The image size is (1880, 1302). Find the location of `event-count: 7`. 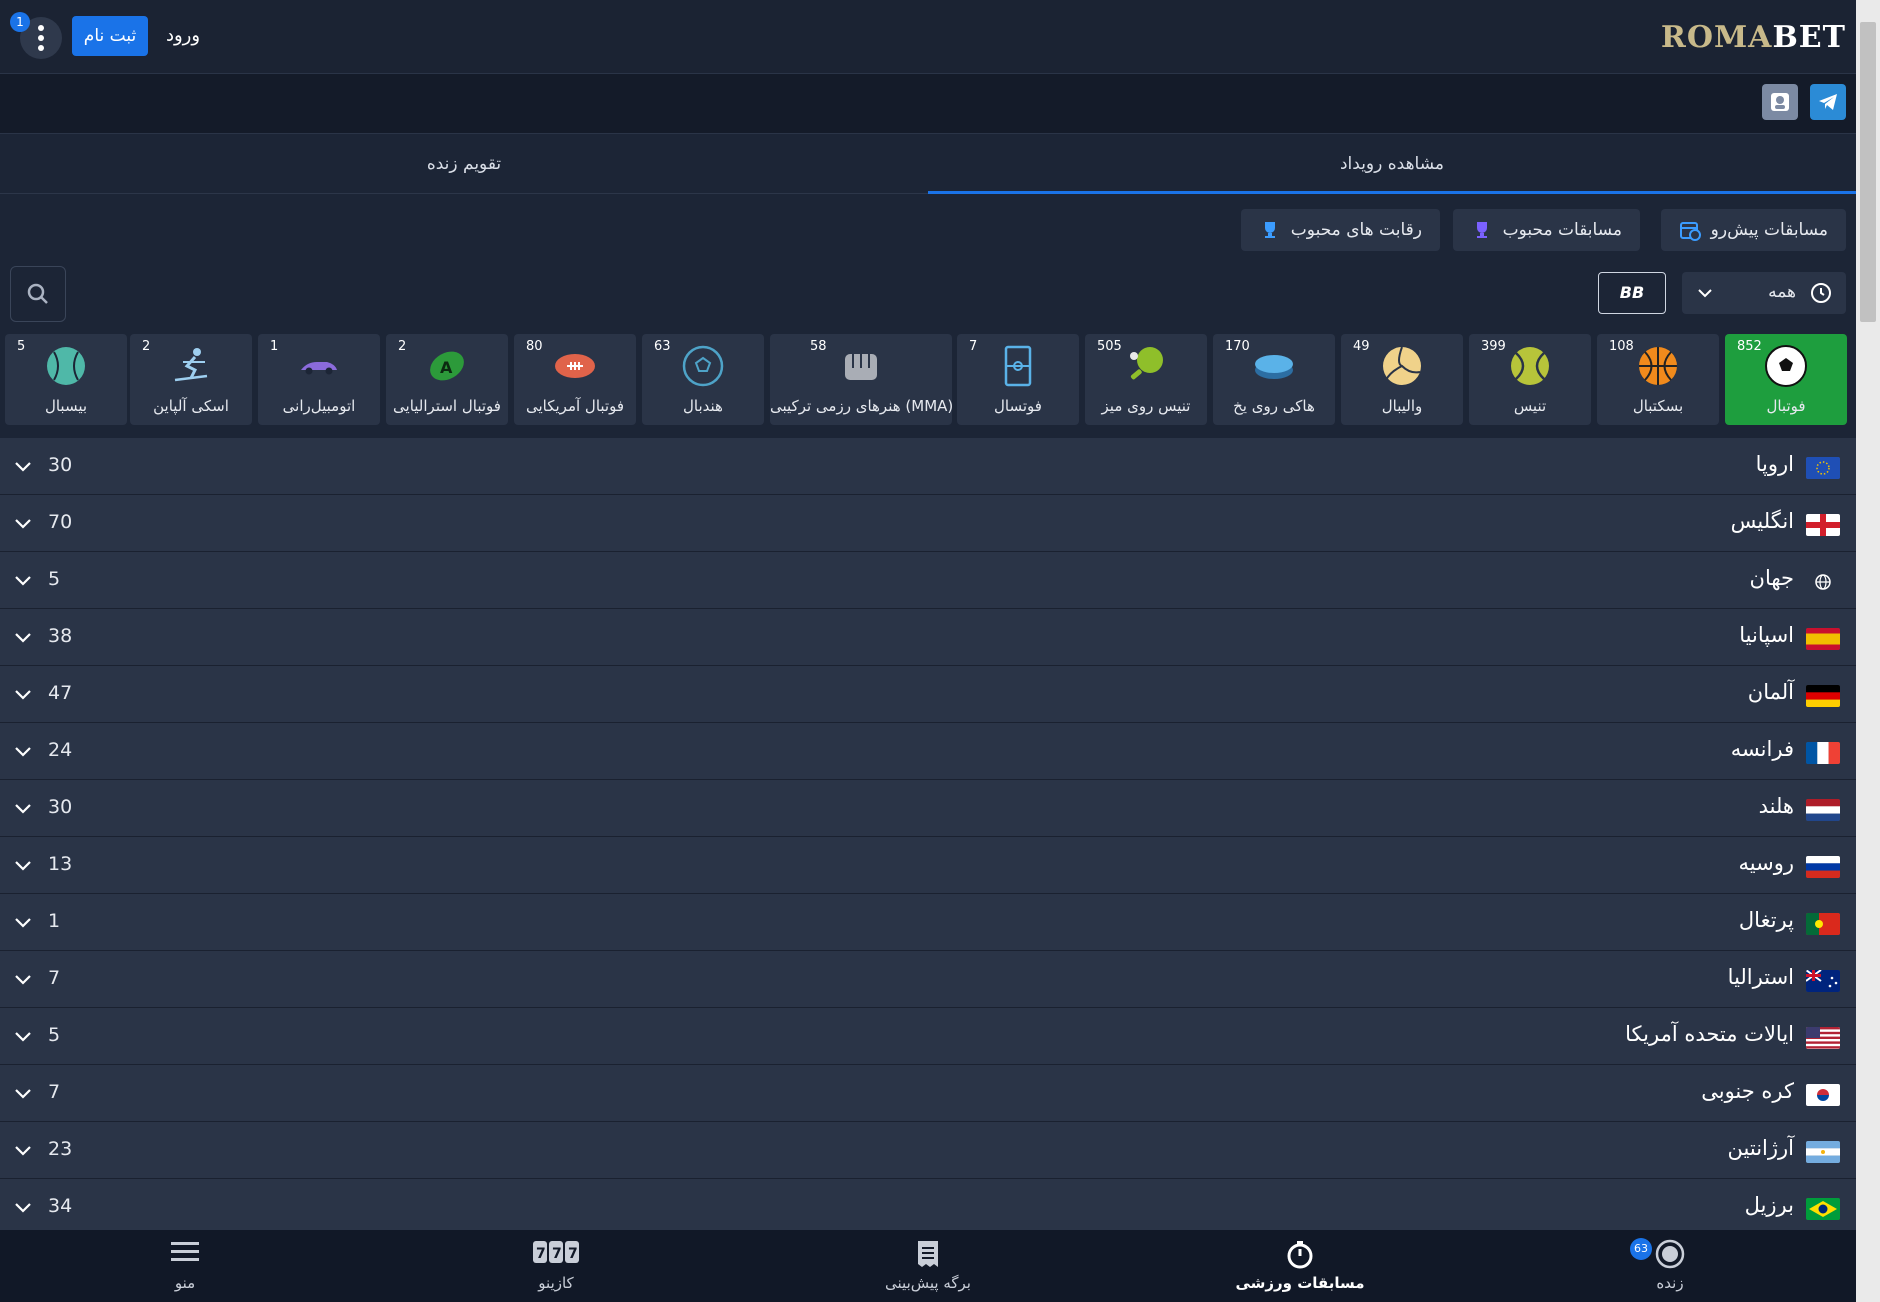

event-count: 7 is located at coordinates (54, 978).